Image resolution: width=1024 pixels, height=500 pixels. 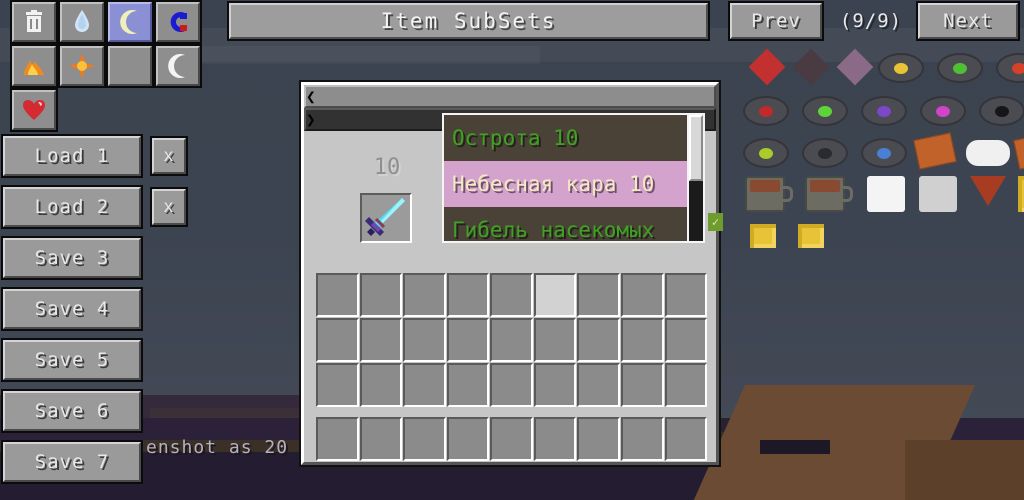 I want to click on sun-burst-icon, so click(x=82, y=66).